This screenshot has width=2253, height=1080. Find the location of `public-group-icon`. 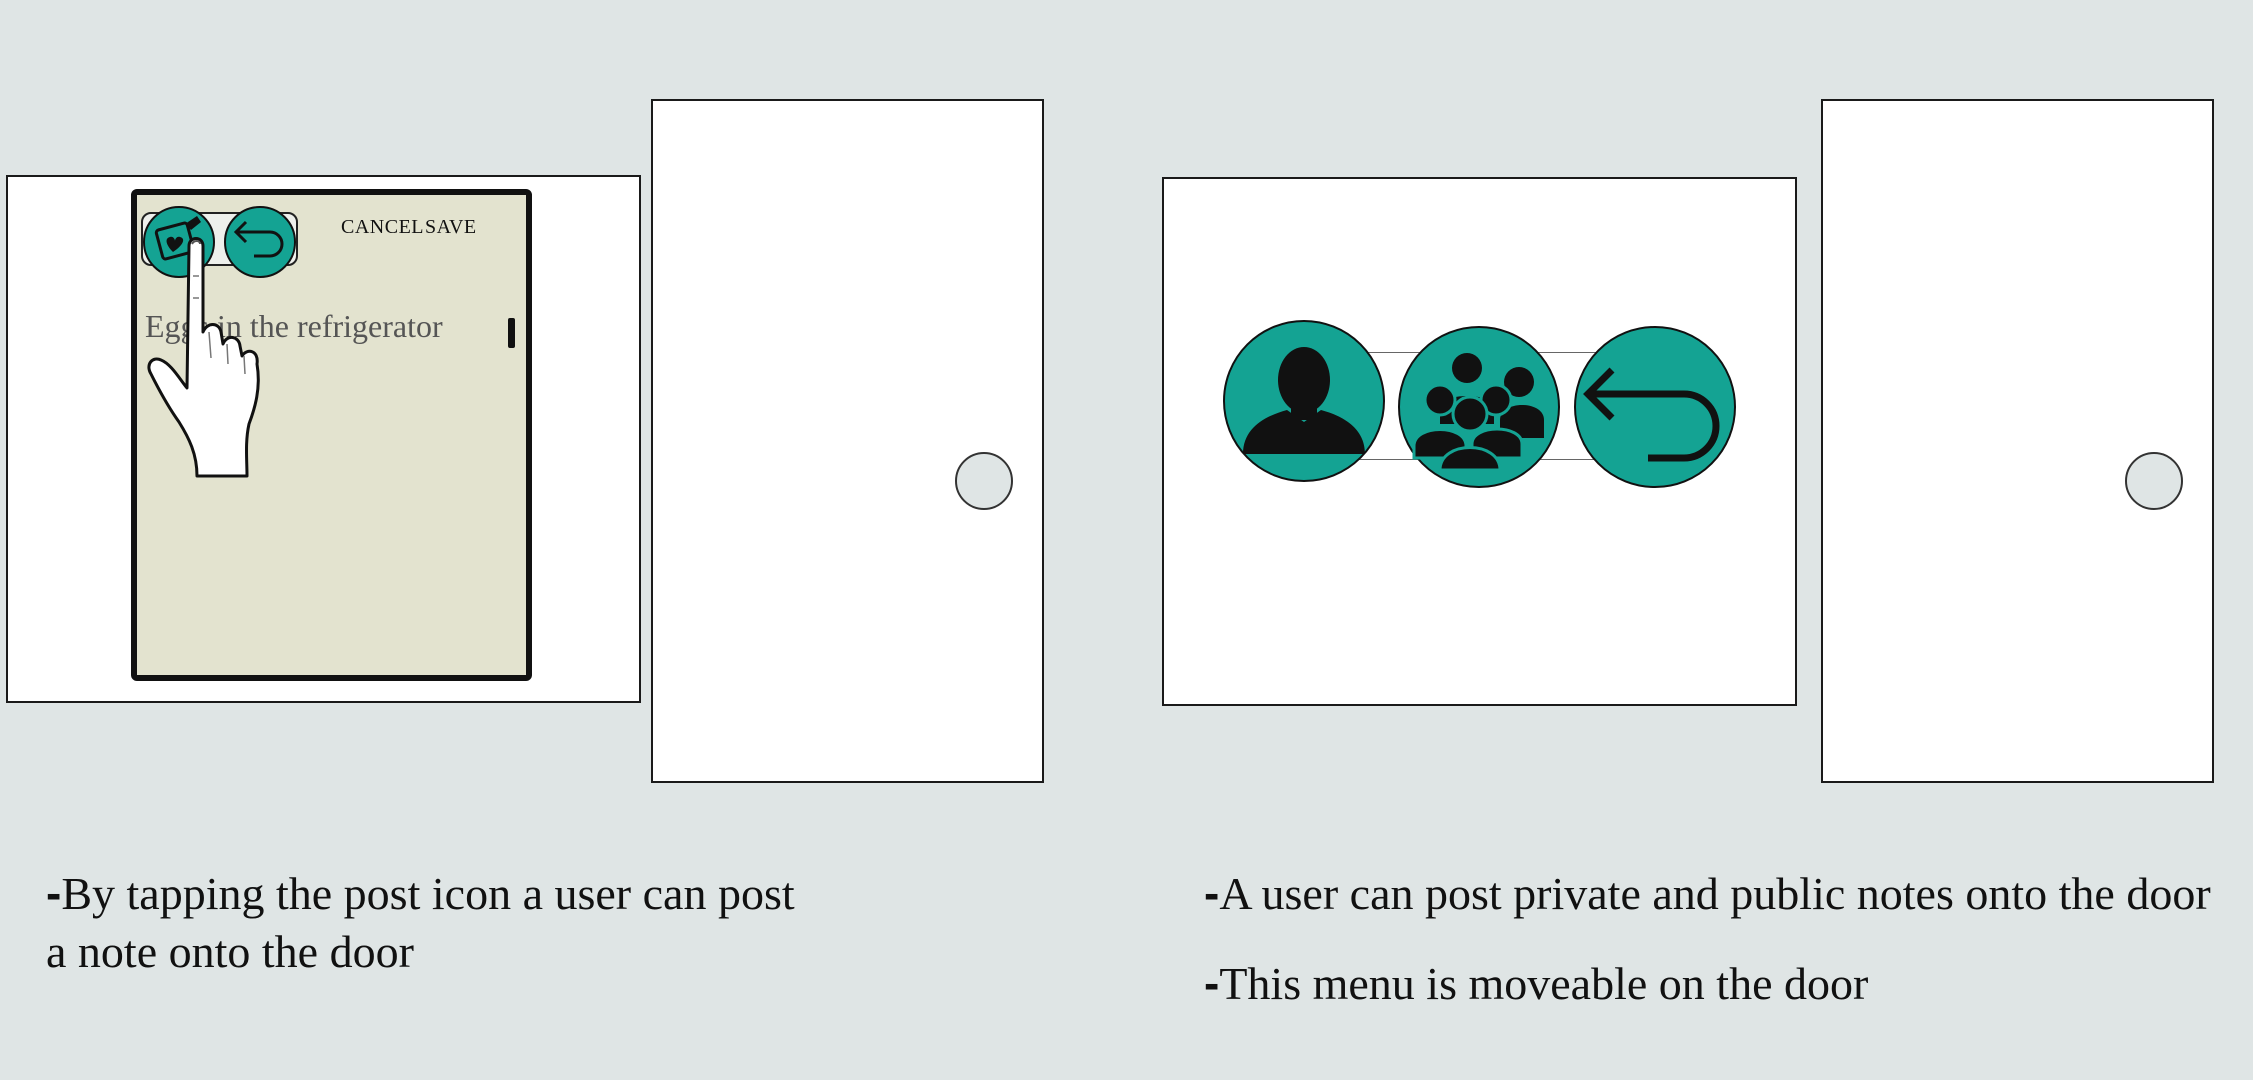

public-group-icon is located at coordinates (1478, 412).